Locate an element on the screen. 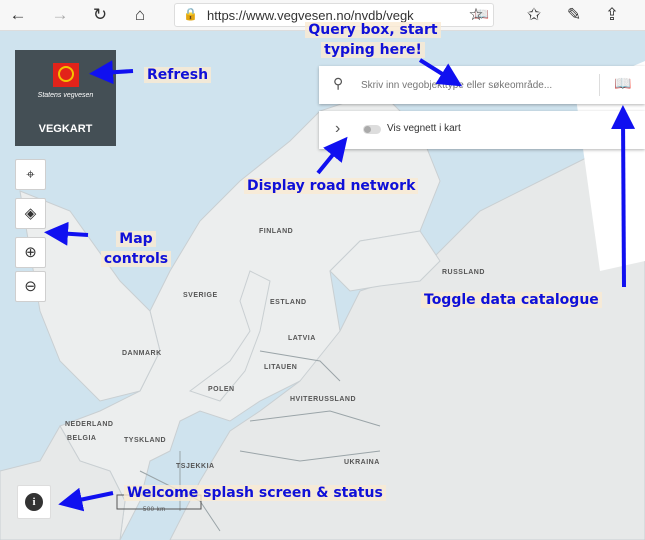 This screenshot has height=540, width=645. agency-name: Statens vegvesen is located at coordinates (65, 95).